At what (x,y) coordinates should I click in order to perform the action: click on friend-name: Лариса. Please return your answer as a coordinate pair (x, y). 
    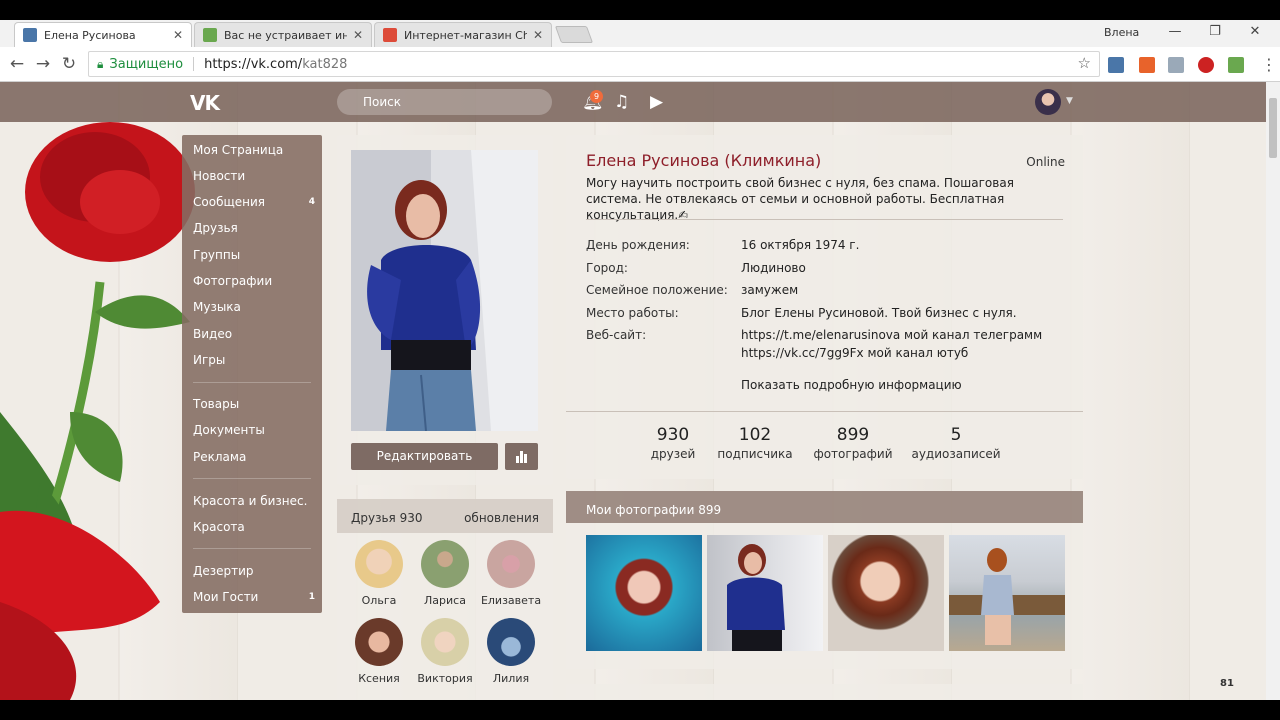
    Looking at the image, I should click on (445, 600).